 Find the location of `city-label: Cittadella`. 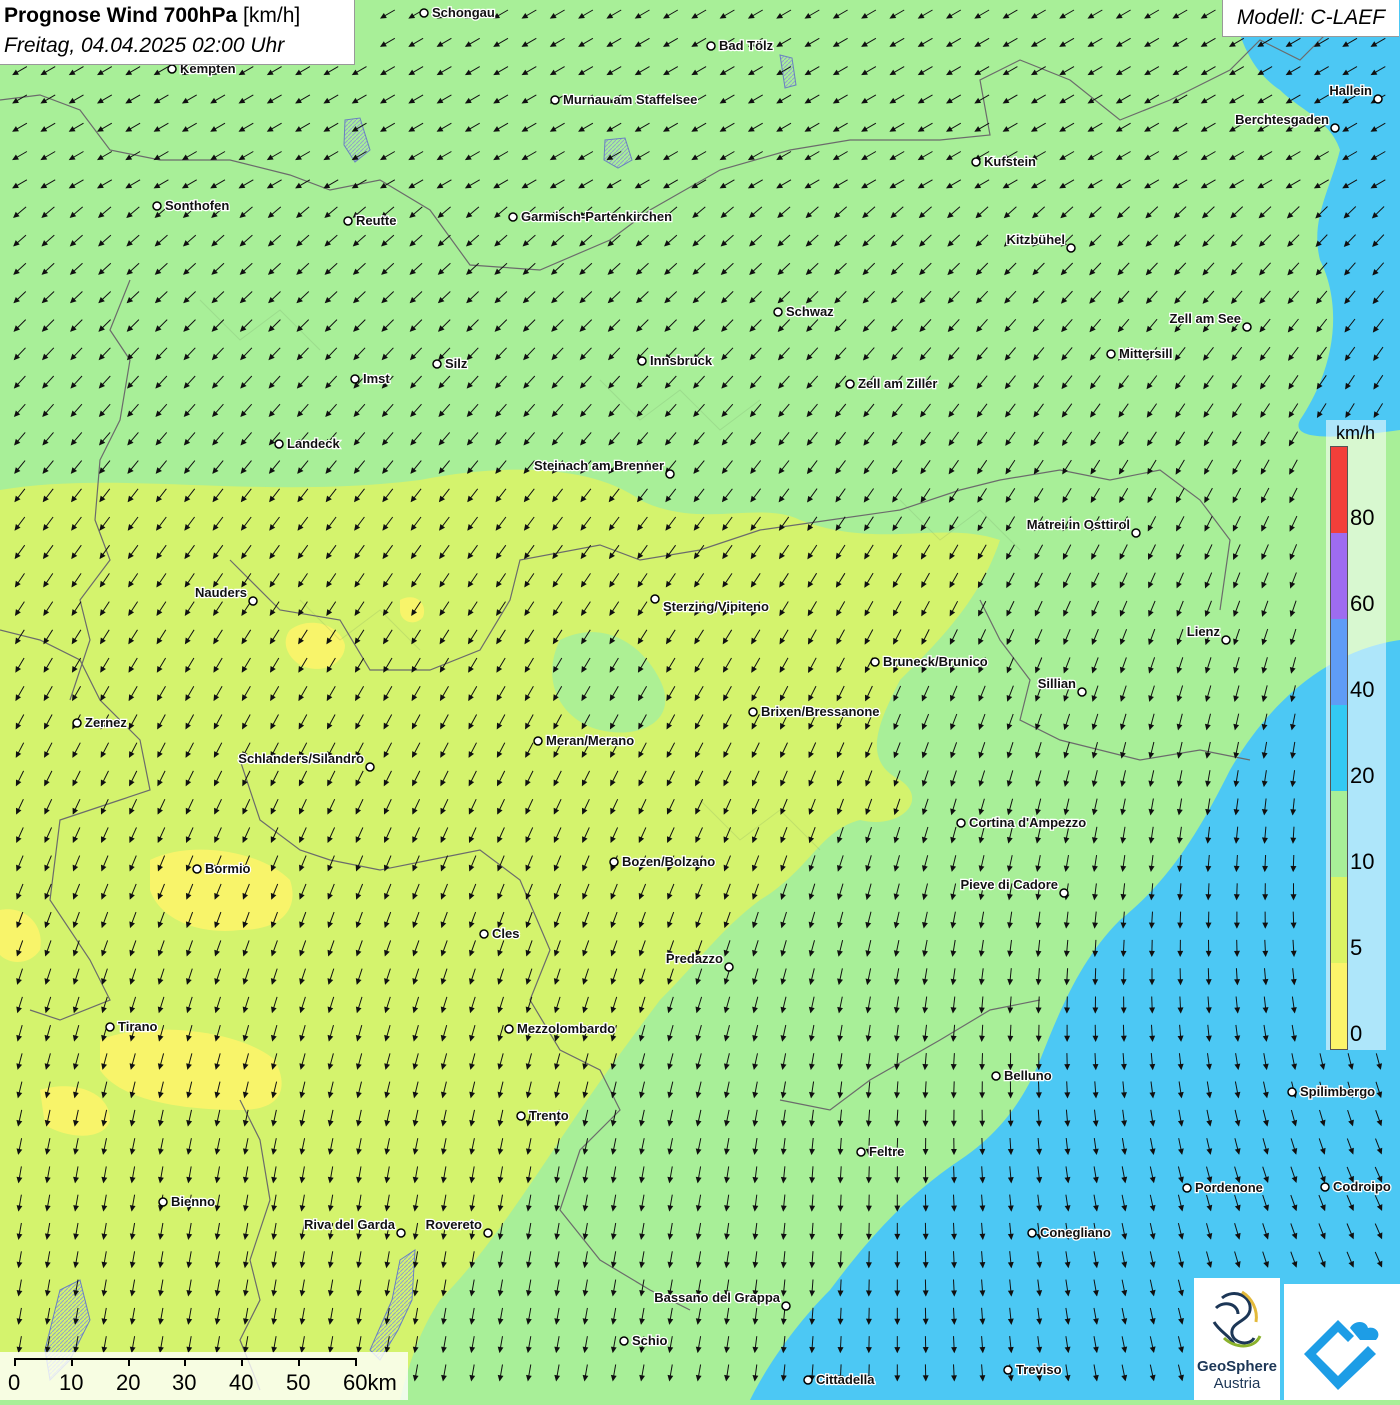

city-label: Cittadella is located at coordinates (845, 1379).